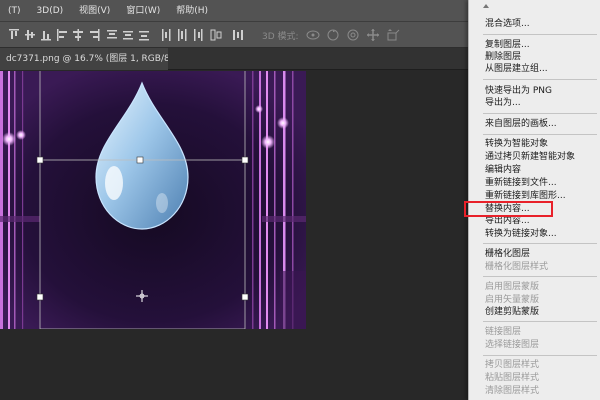 The height and width of the screenshot is (400, 600). Describe the element at coordinates (512, 312) in the screenshot. I see `menu-item-create-clipping-mask: 创建剪贴蒙版` at that location.